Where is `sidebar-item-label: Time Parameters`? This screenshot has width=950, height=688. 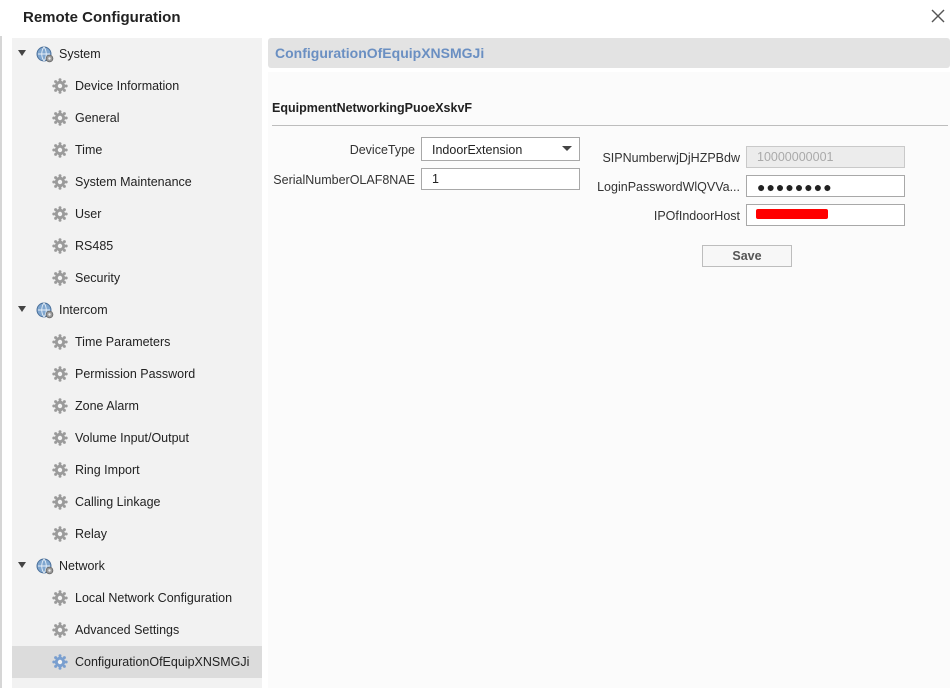 sidebar-item-label: Time Parameters is located at coordinates (123, 342).